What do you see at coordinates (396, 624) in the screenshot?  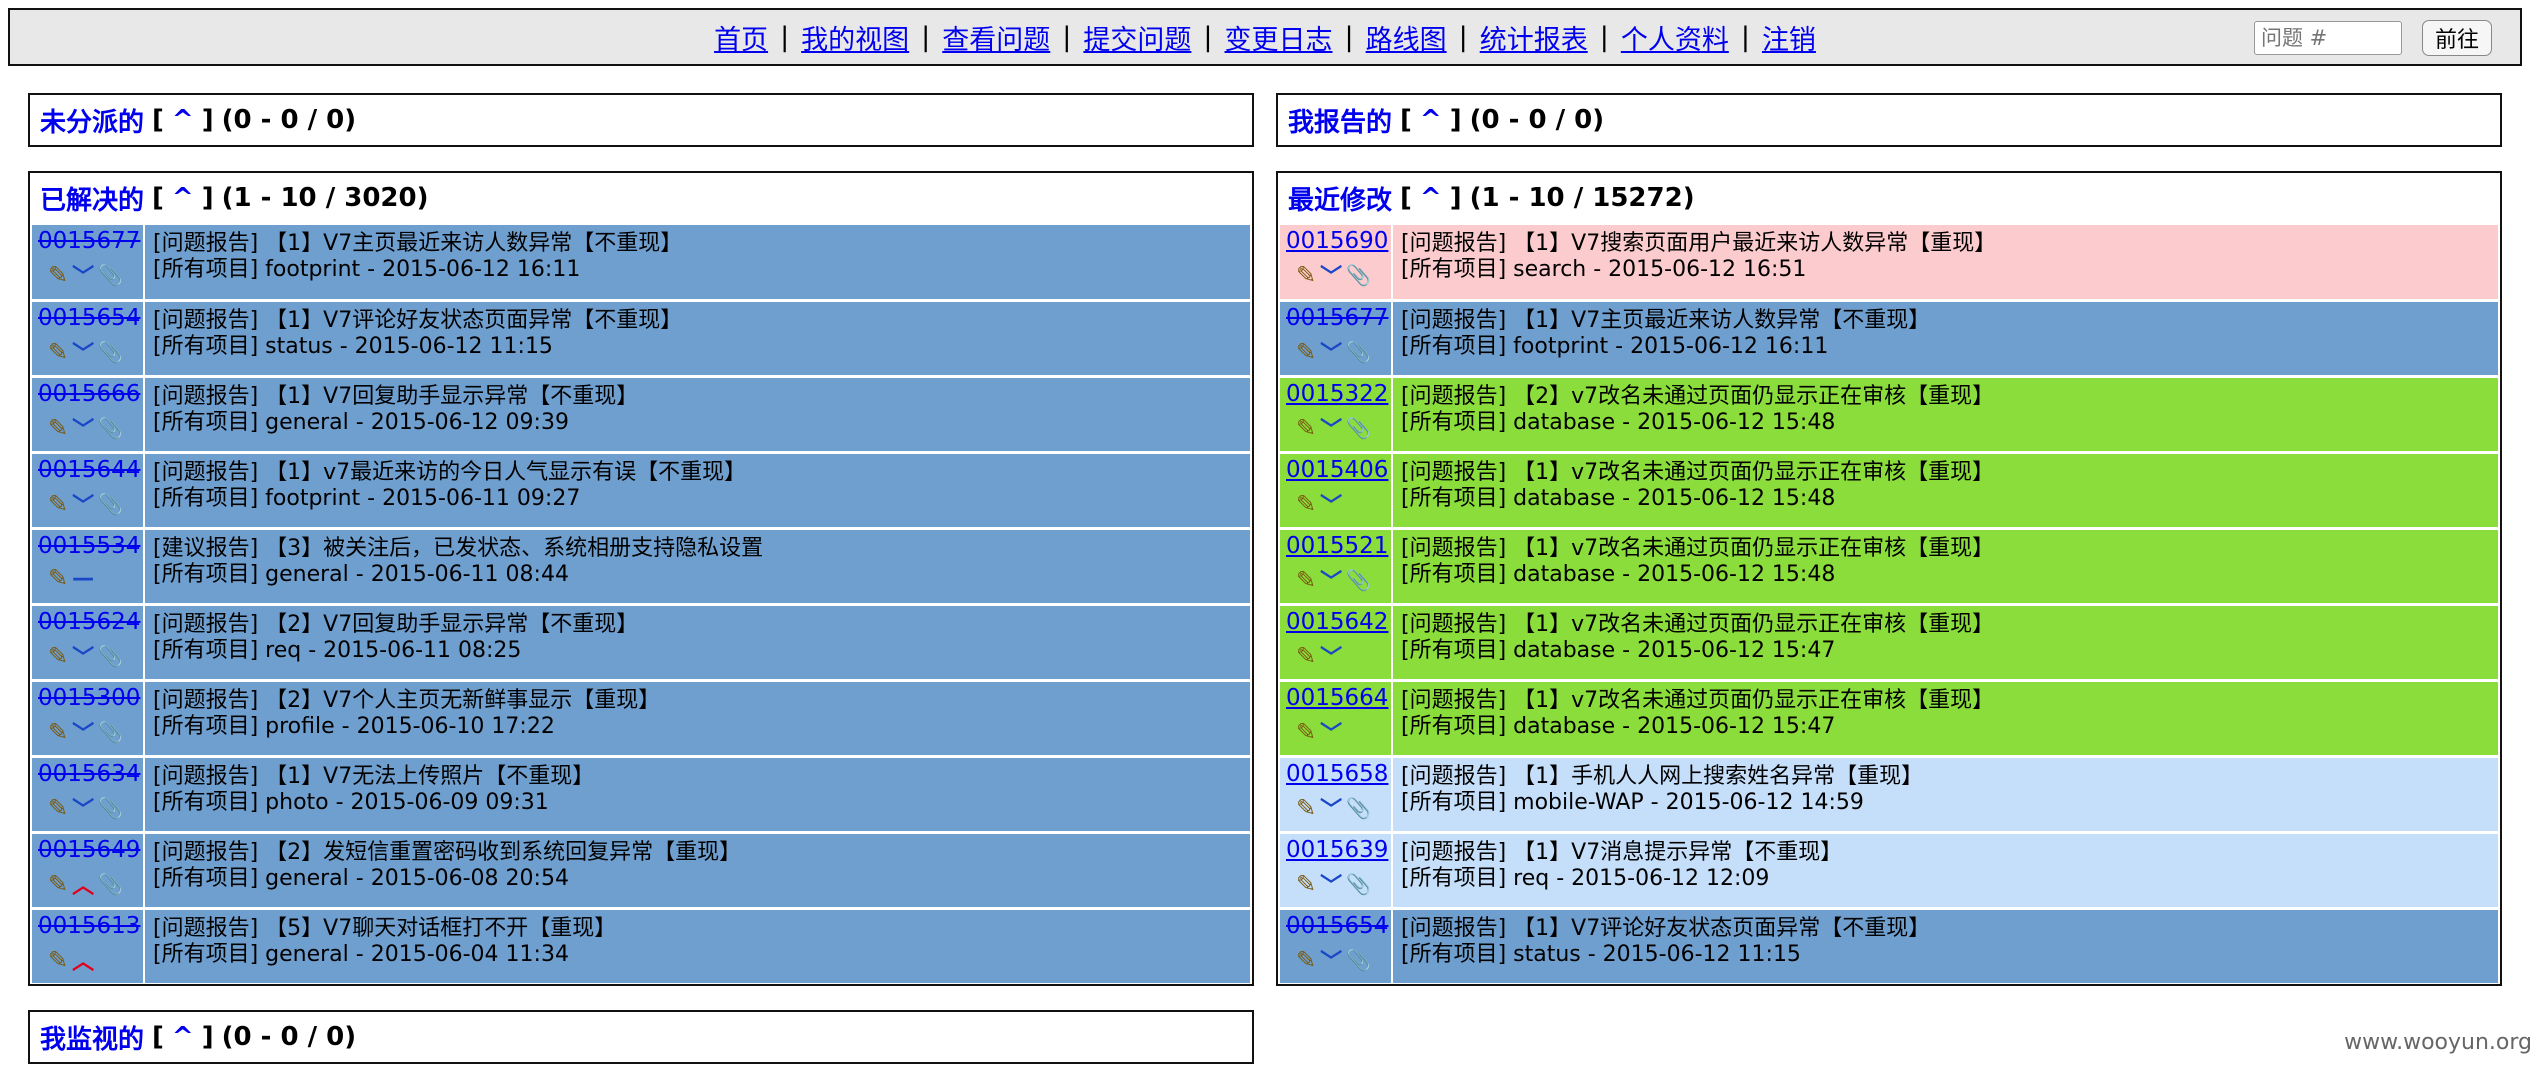 I see `issue-summary: [问题报告] 【2】V7回复助手显示异常【不重现】` at bounding box center [396, 624].